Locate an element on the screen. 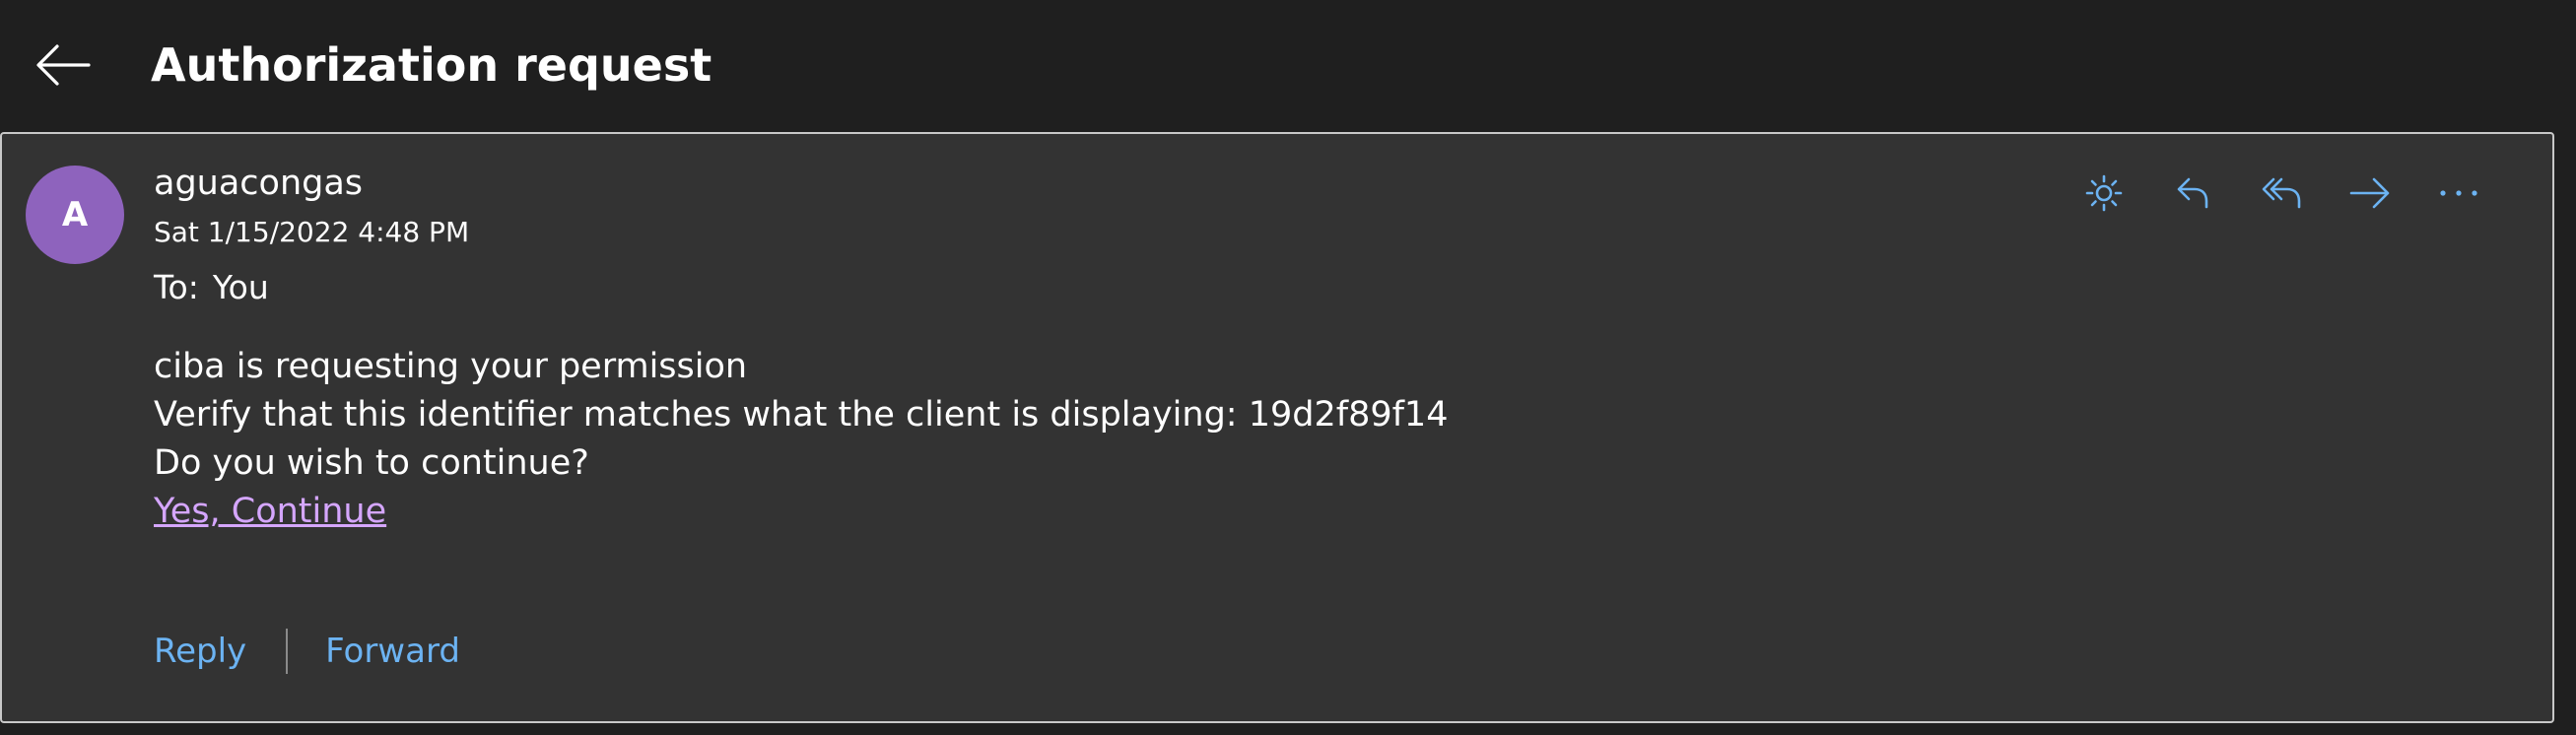  forward-icon is located at coordinates (2369, 193).